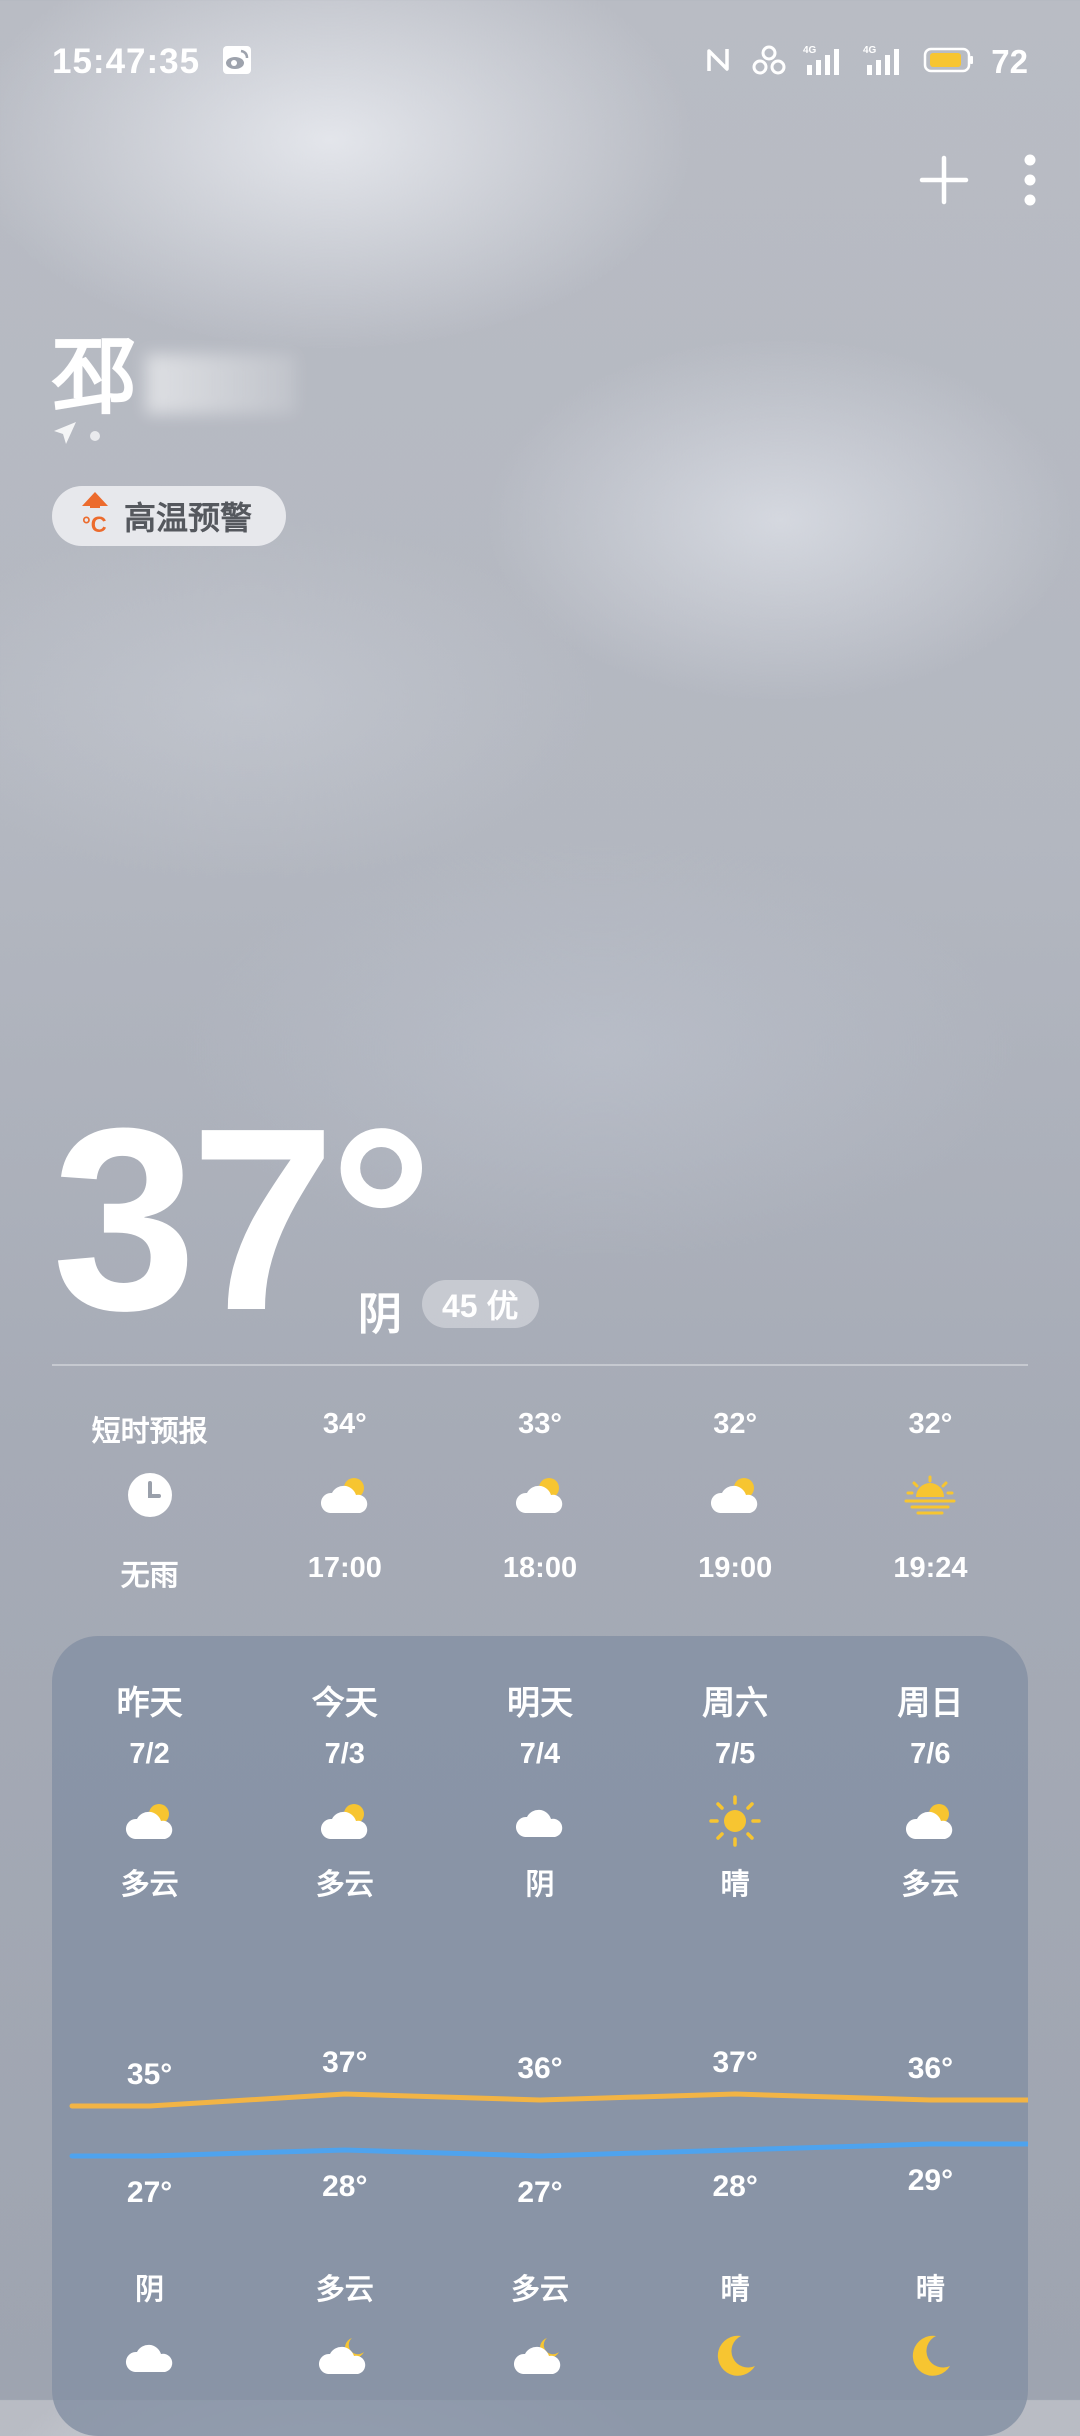 Image resolution: width=1080 pixels, height=2436 pixels. I want to click on hourly-item: 32° 19:24, so click(930, 1501).